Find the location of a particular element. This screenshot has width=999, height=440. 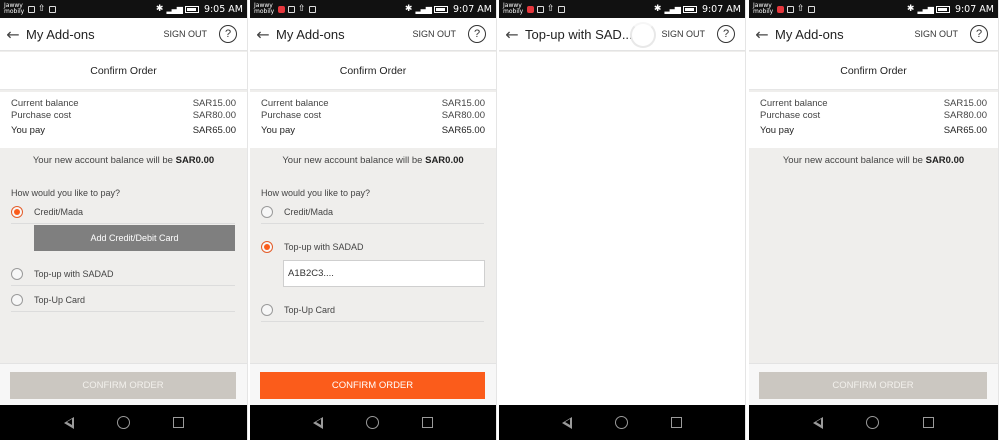

current-balance-value: SAR15.00 is located at coordinates (463, 103).